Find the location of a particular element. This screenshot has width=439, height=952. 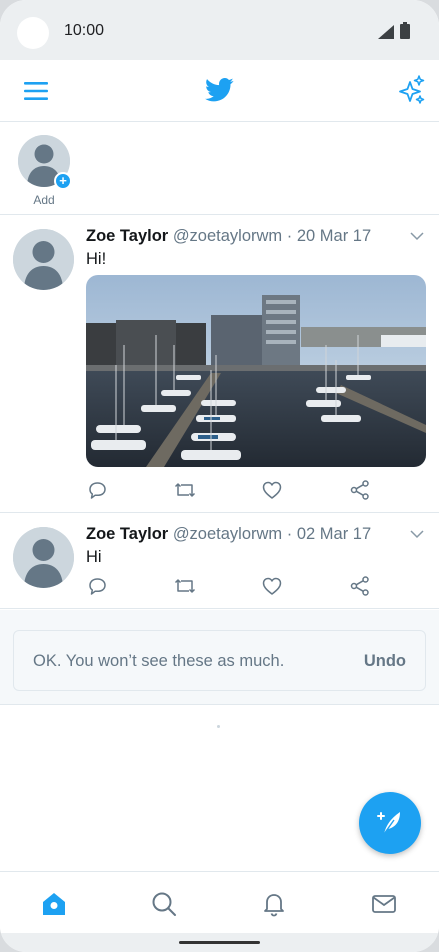

hamburger-menu-icon is located at coordinates (36, 91).